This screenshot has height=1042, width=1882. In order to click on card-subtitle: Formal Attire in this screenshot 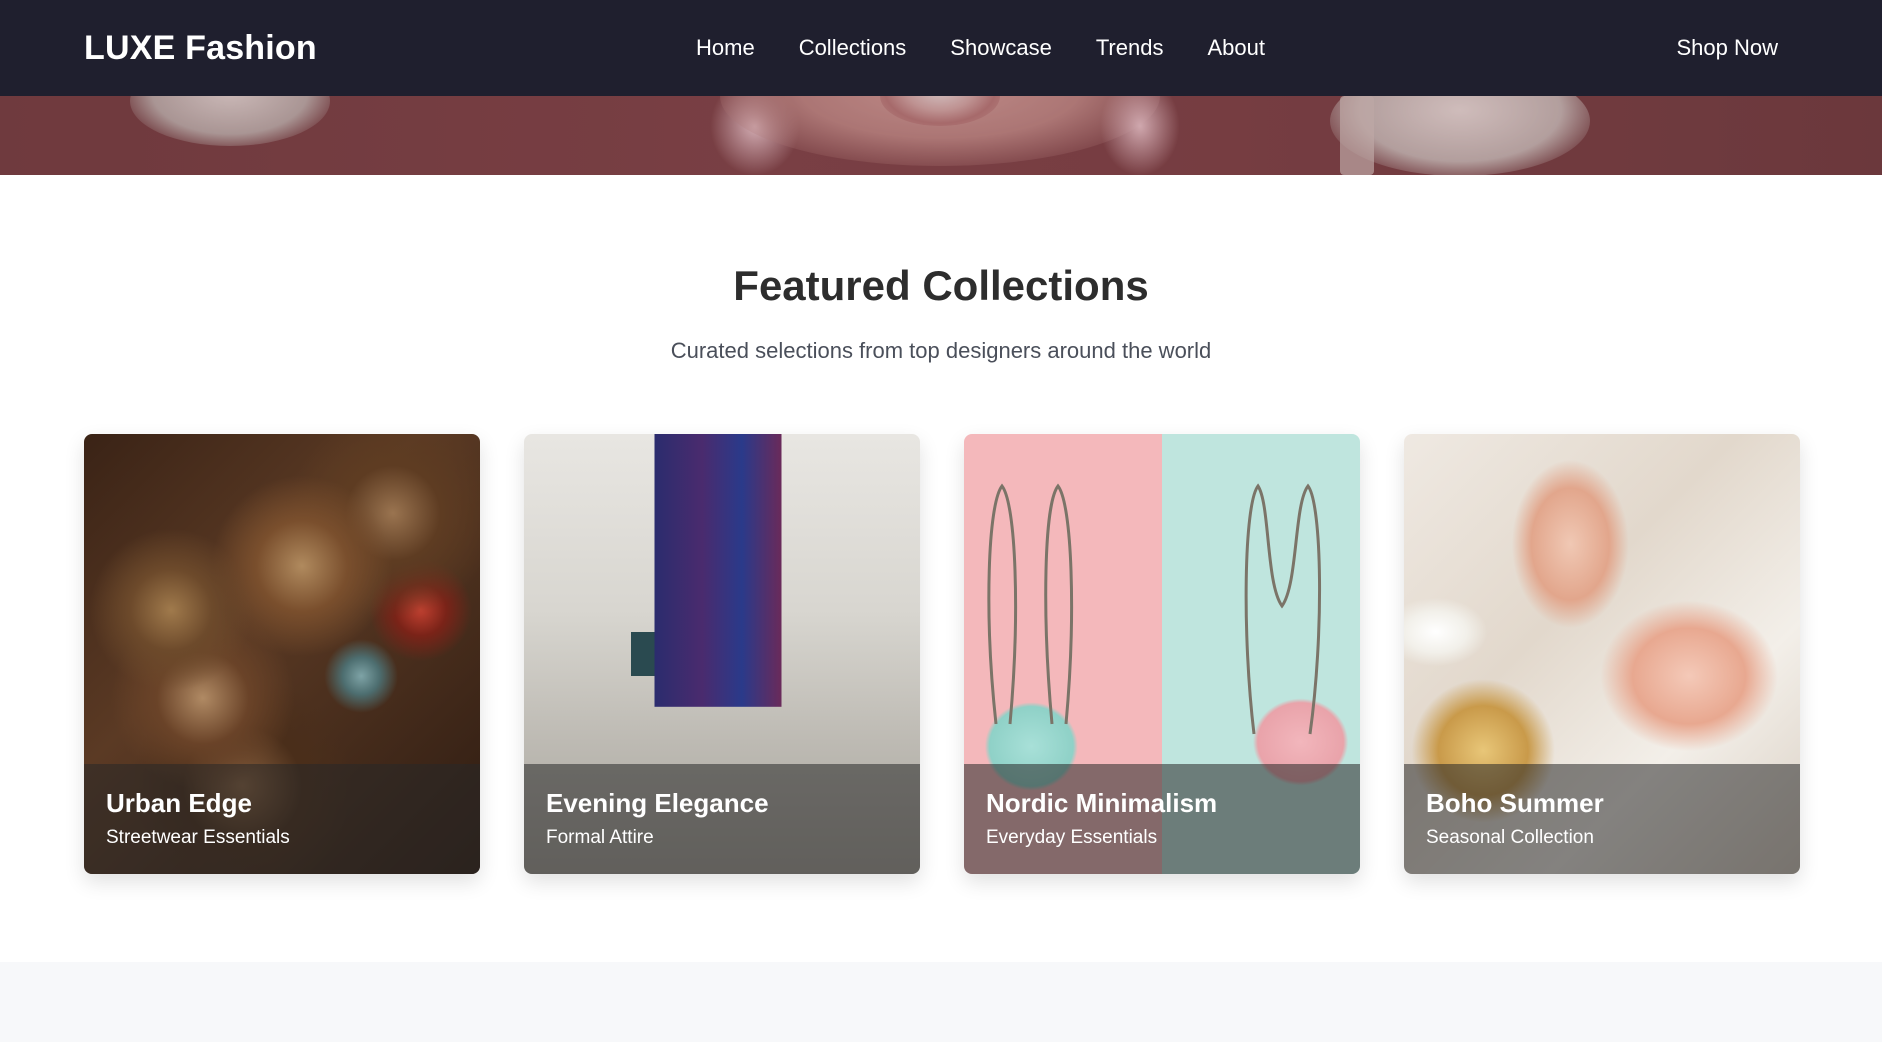, I will do `click(600, 837)`.